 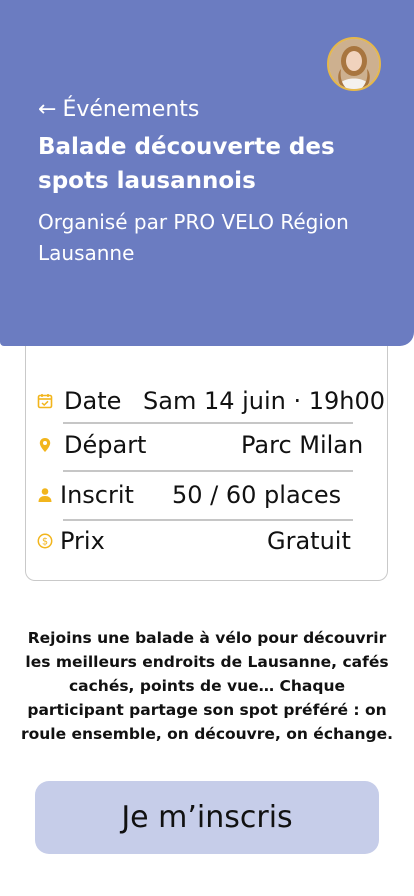 I want to click on event-organizer: Organisé par PRO VELO Région Lausanne, so click(x=193, y=237).